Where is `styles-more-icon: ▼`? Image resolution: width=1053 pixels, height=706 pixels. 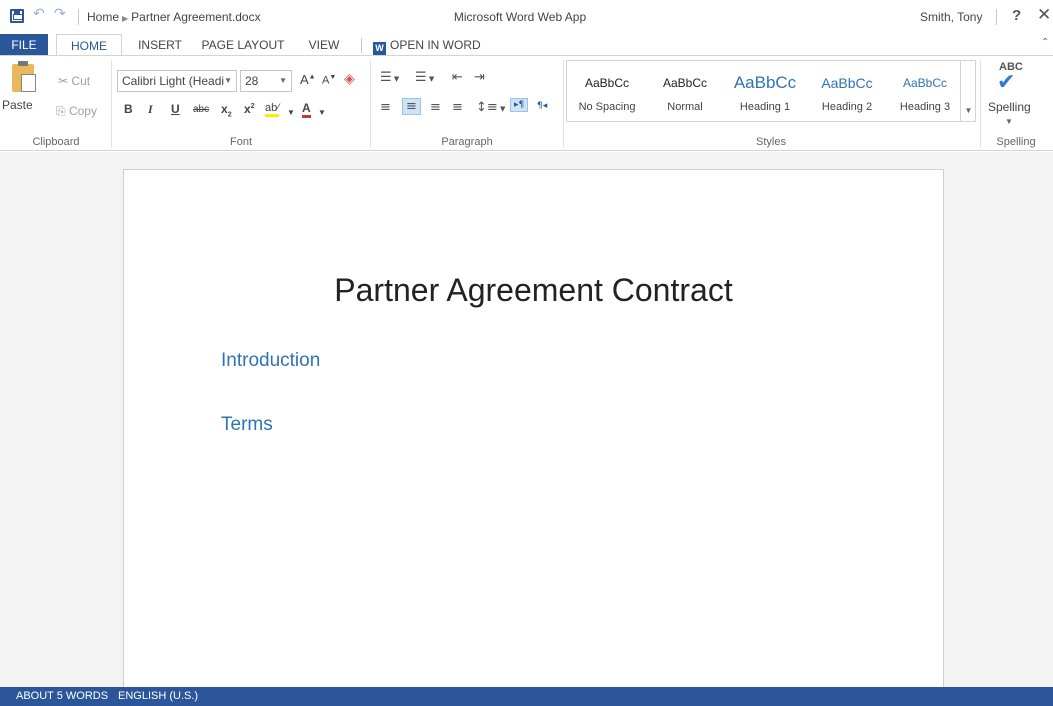 styles-more-icon: ▼ is located at coordinates (968, 91).